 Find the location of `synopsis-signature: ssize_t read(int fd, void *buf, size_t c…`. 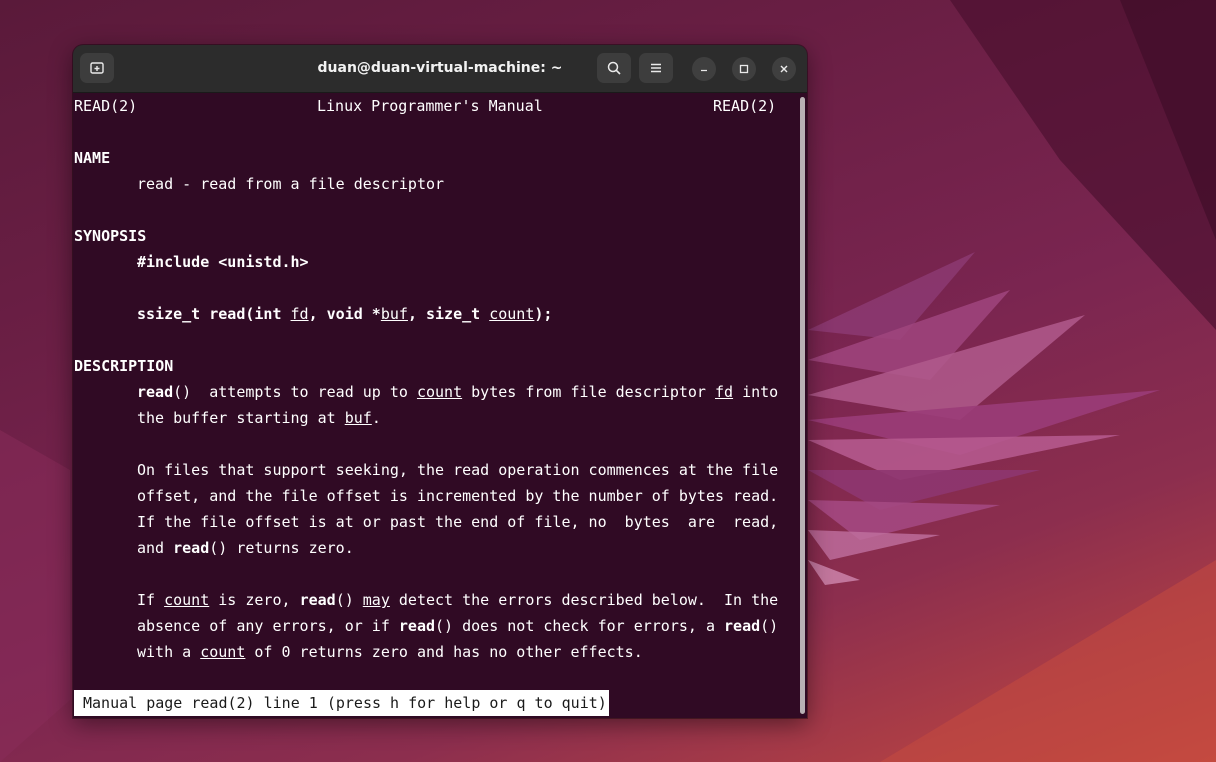

synopsis-signature: ssize_t read(int fd, void *buf, size_t c… is located at coordinates (344, 314).